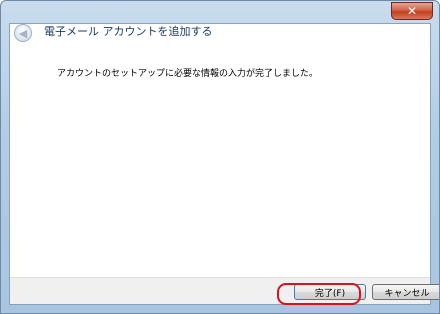 The image size is (440, 314). What do you see at coordinates (224, 290) in the screenshot?
I see `button-bar: 完了(F) キャンセル` at bounding box center [224, 290].